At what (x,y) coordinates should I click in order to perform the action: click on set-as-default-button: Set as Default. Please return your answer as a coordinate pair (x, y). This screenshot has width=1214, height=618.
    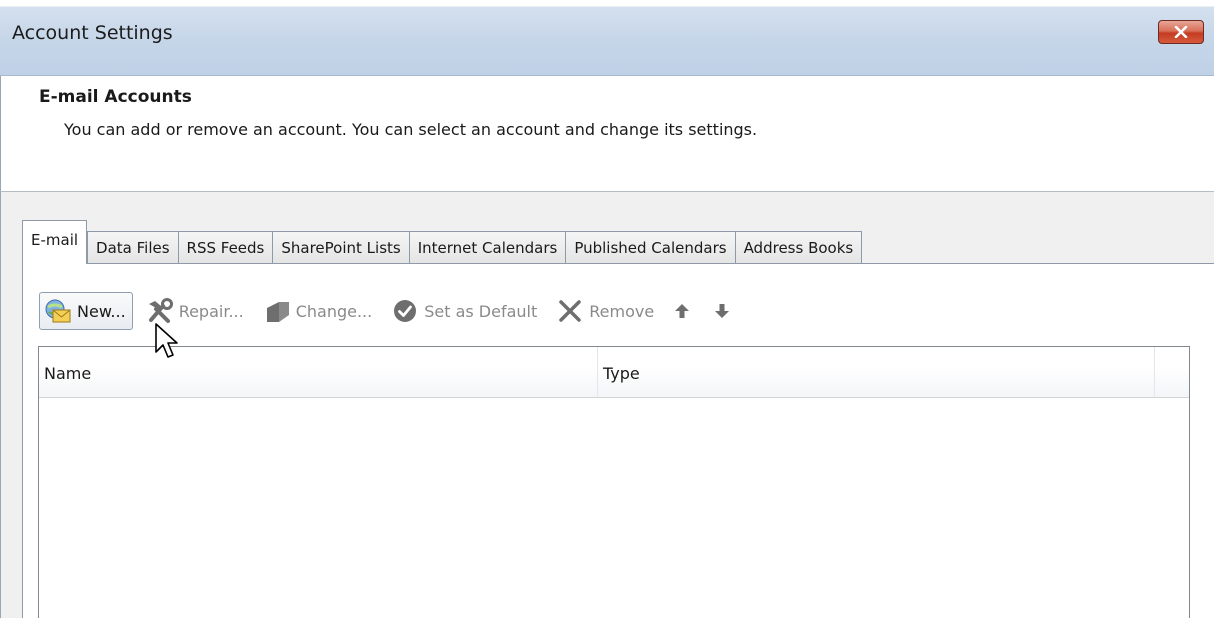
    Looking at the image, I should click on (463, 311).